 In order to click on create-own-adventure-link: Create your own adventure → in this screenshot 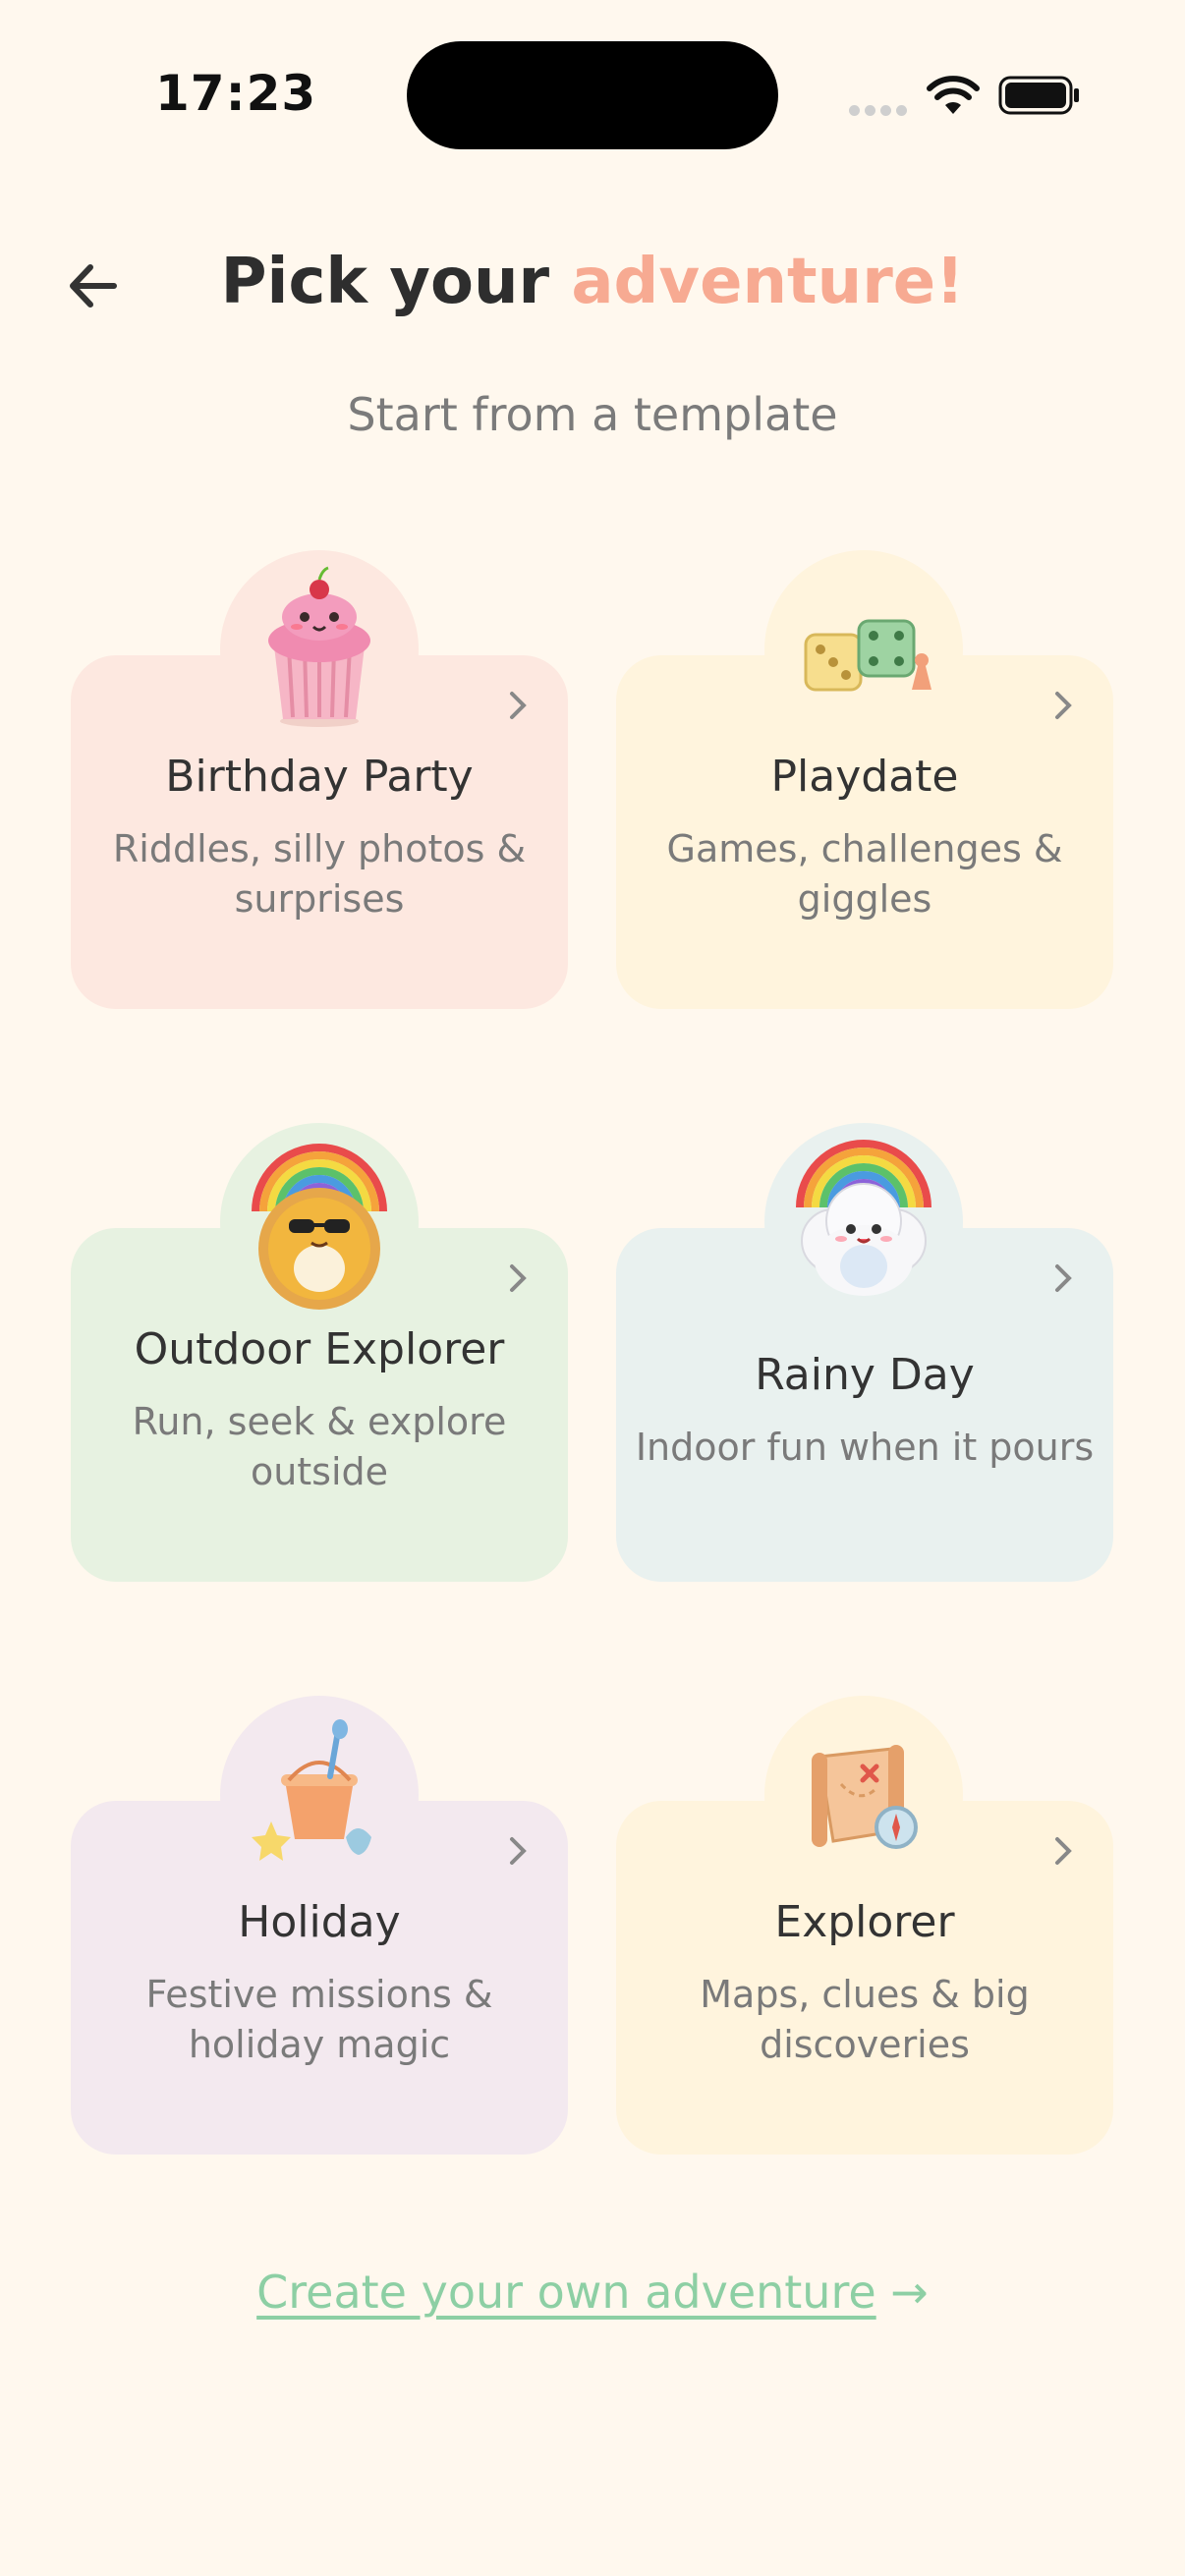, I will do `click(592, 2292)`.